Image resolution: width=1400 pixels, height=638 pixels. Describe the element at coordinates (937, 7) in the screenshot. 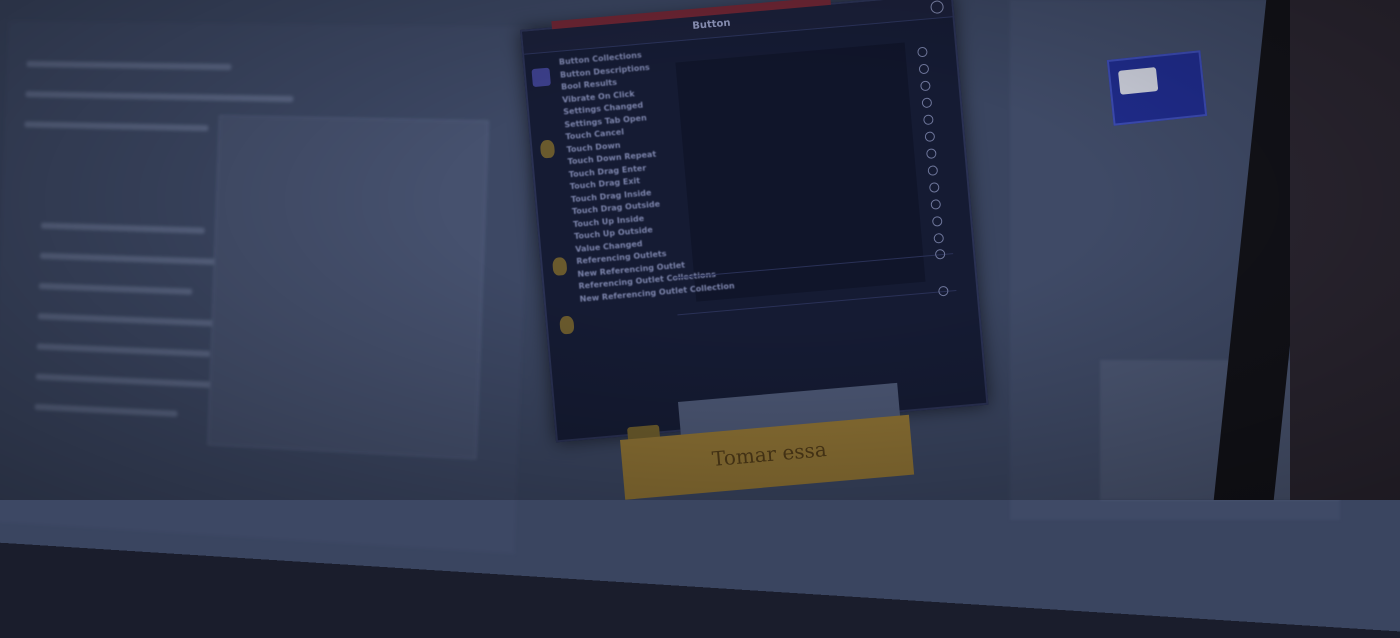

I see `close-icon` at that location.